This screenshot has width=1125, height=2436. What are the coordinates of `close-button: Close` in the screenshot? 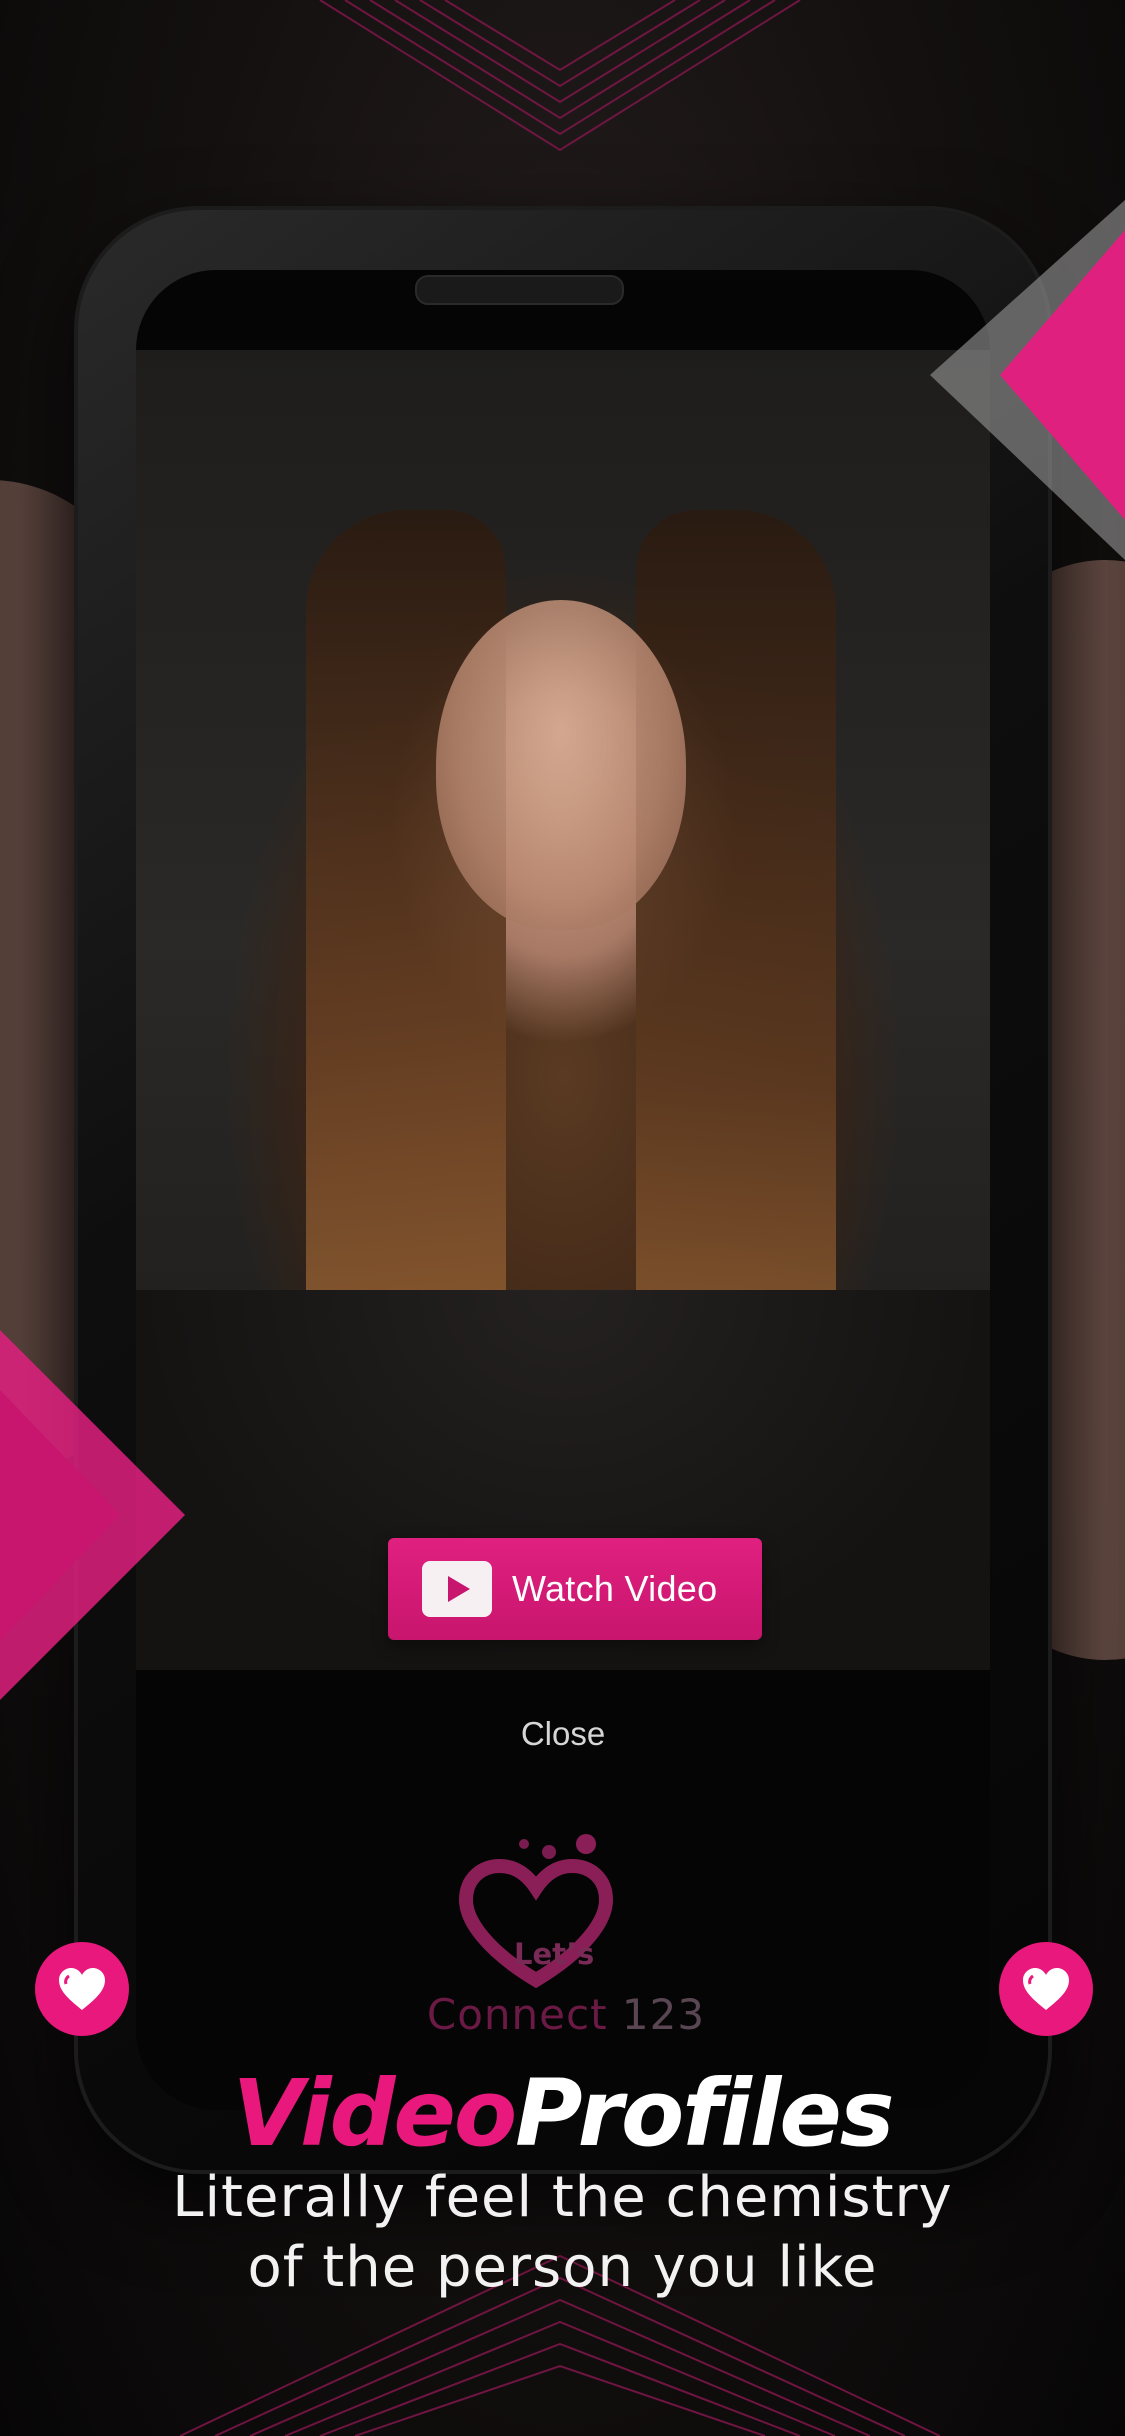 It's located at (563, 1734).